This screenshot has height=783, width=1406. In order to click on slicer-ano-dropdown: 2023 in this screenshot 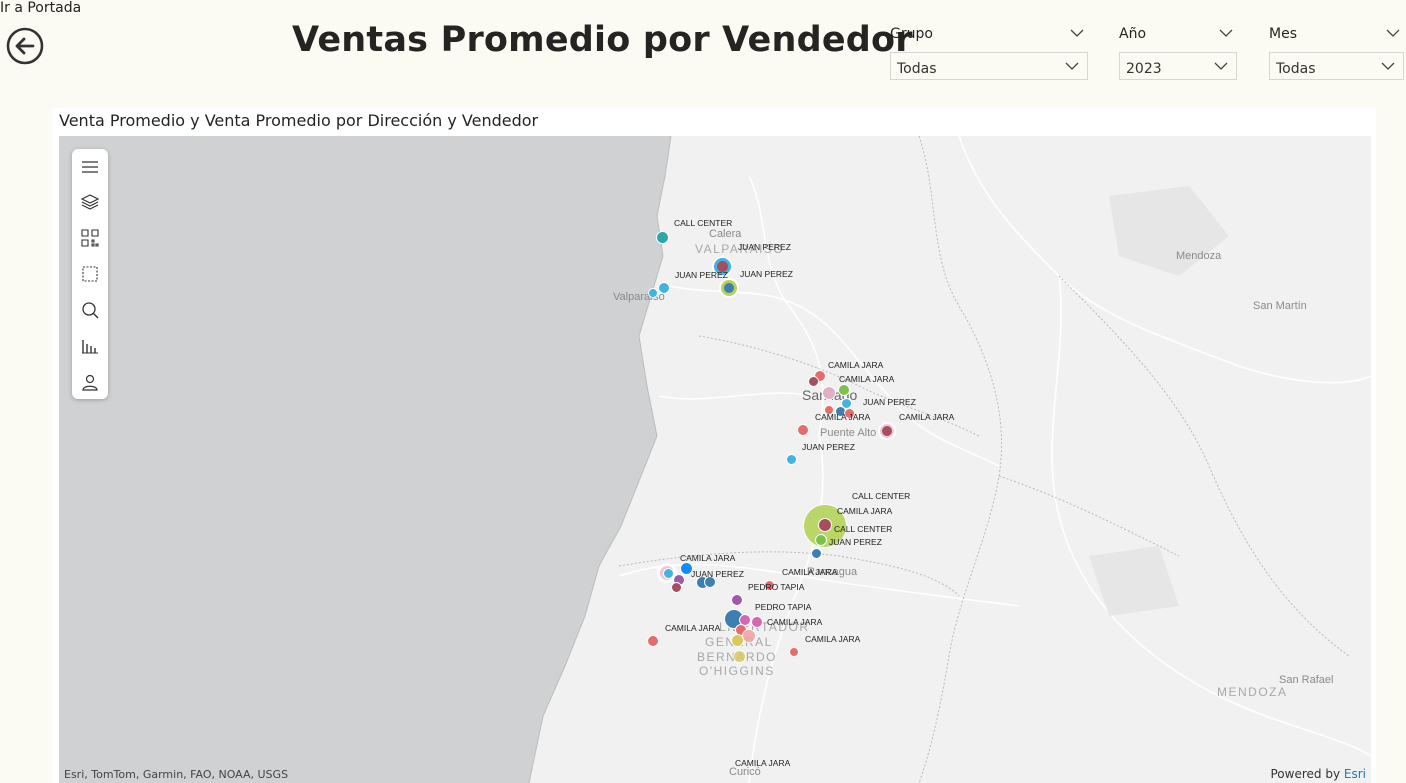, I will do `click(1178, 66)`.